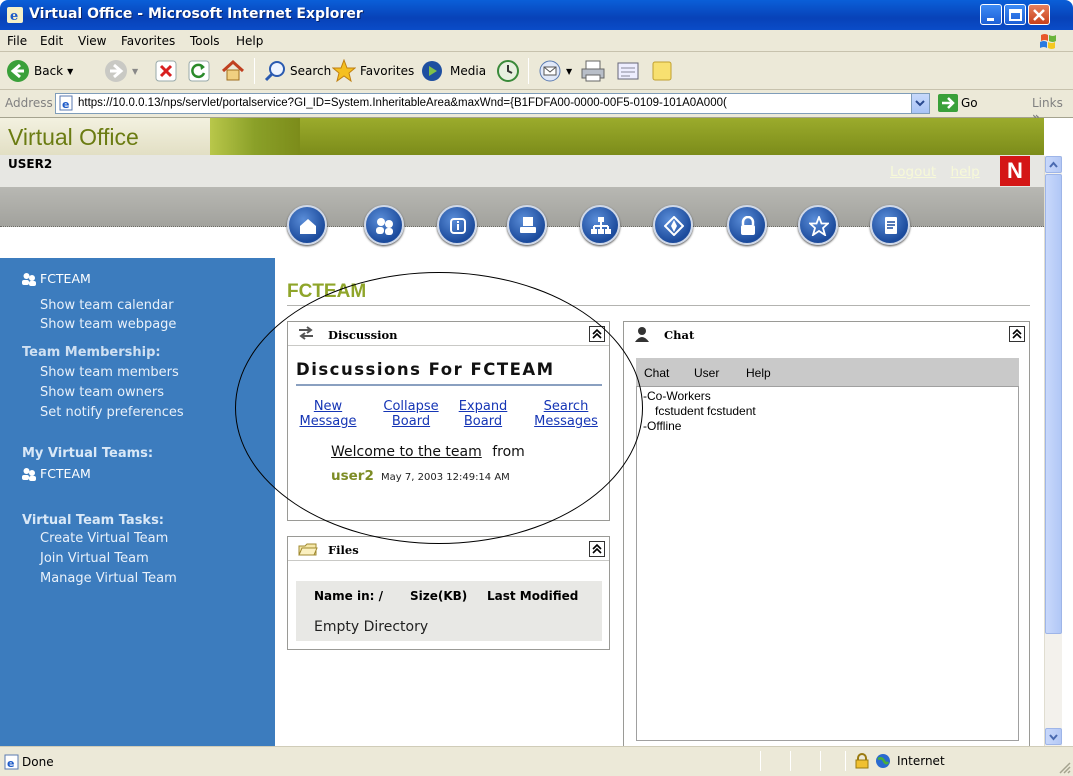 The height and width of the screenshot is (776, 1073). What do you see at coordinates (108, 324) in the screenshot?
I see `sidebar-link-team-webpage: Show team webpage` at bounding box center [108, 324].